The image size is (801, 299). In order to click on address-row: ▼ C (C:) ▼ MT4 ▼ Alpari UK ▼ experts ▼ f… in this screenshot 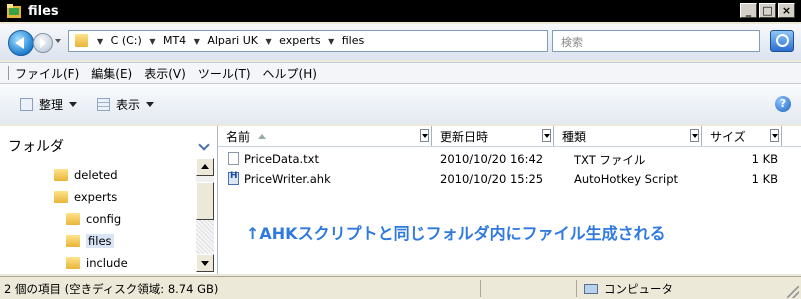, I will do `click(400, 42)`.